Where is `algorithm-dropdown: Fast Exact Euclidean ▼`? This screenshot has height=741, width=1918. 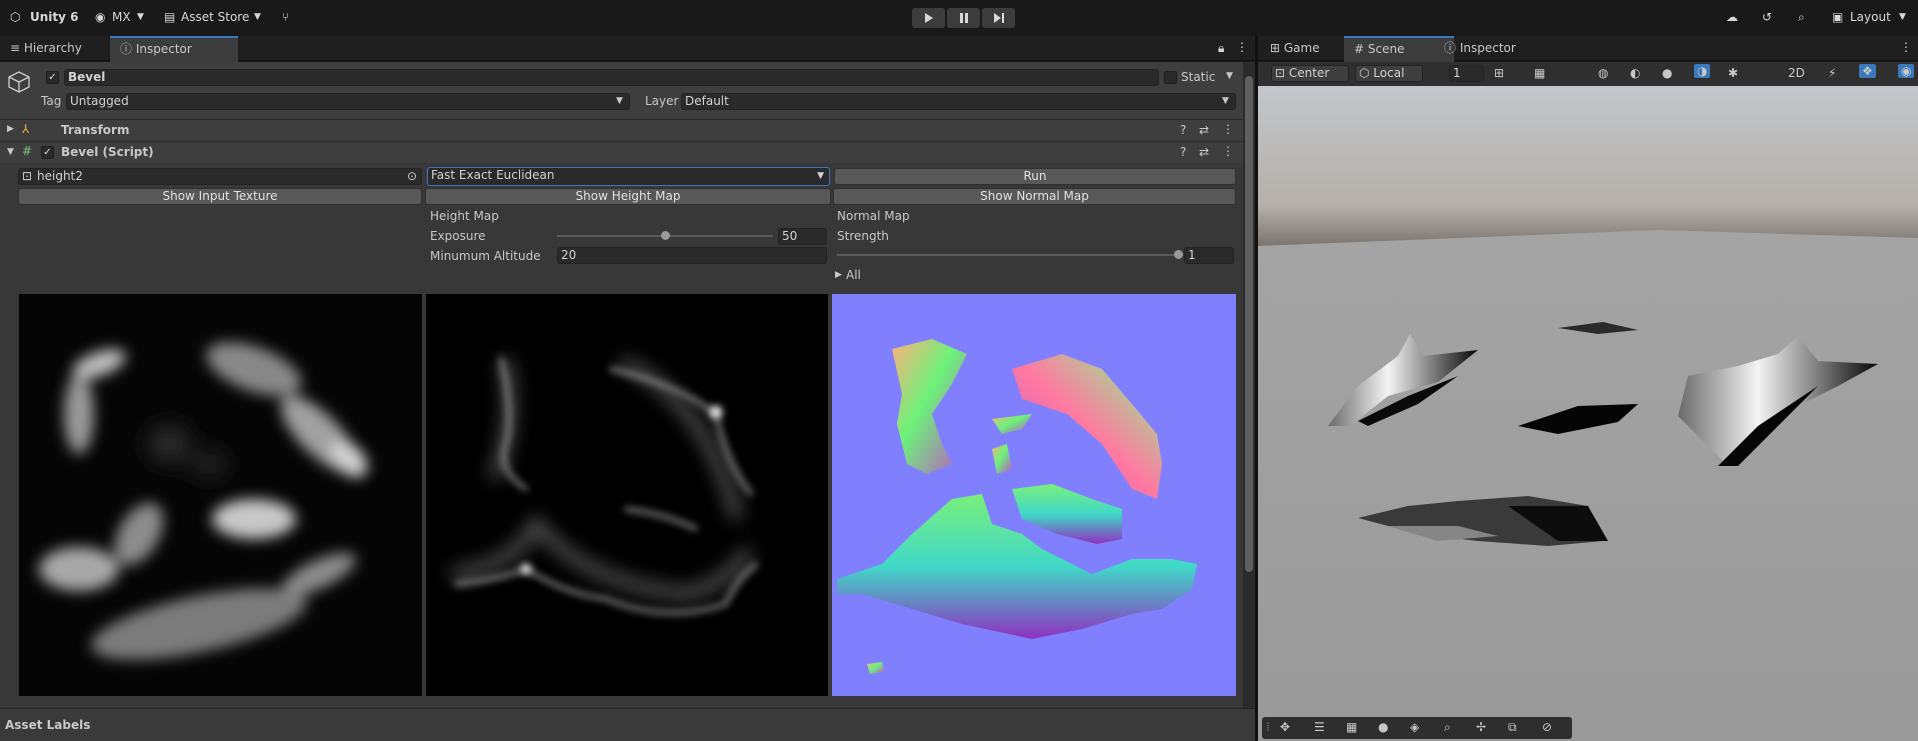 algorithm-dropdown: Fast Exact Euclidean ▼ is located at coordinates (628, 176).